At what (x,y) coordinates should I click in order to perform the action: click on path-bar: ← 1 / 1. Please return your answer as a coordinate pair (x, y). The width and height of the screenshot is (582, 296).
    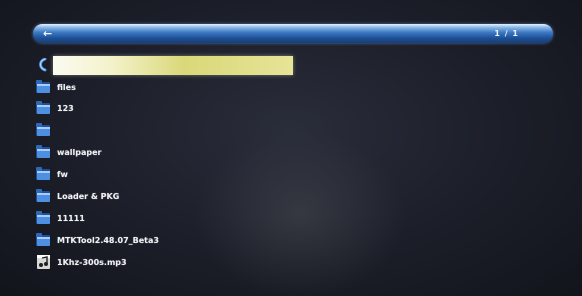
    Looking at the image, I should click on (293, 33).